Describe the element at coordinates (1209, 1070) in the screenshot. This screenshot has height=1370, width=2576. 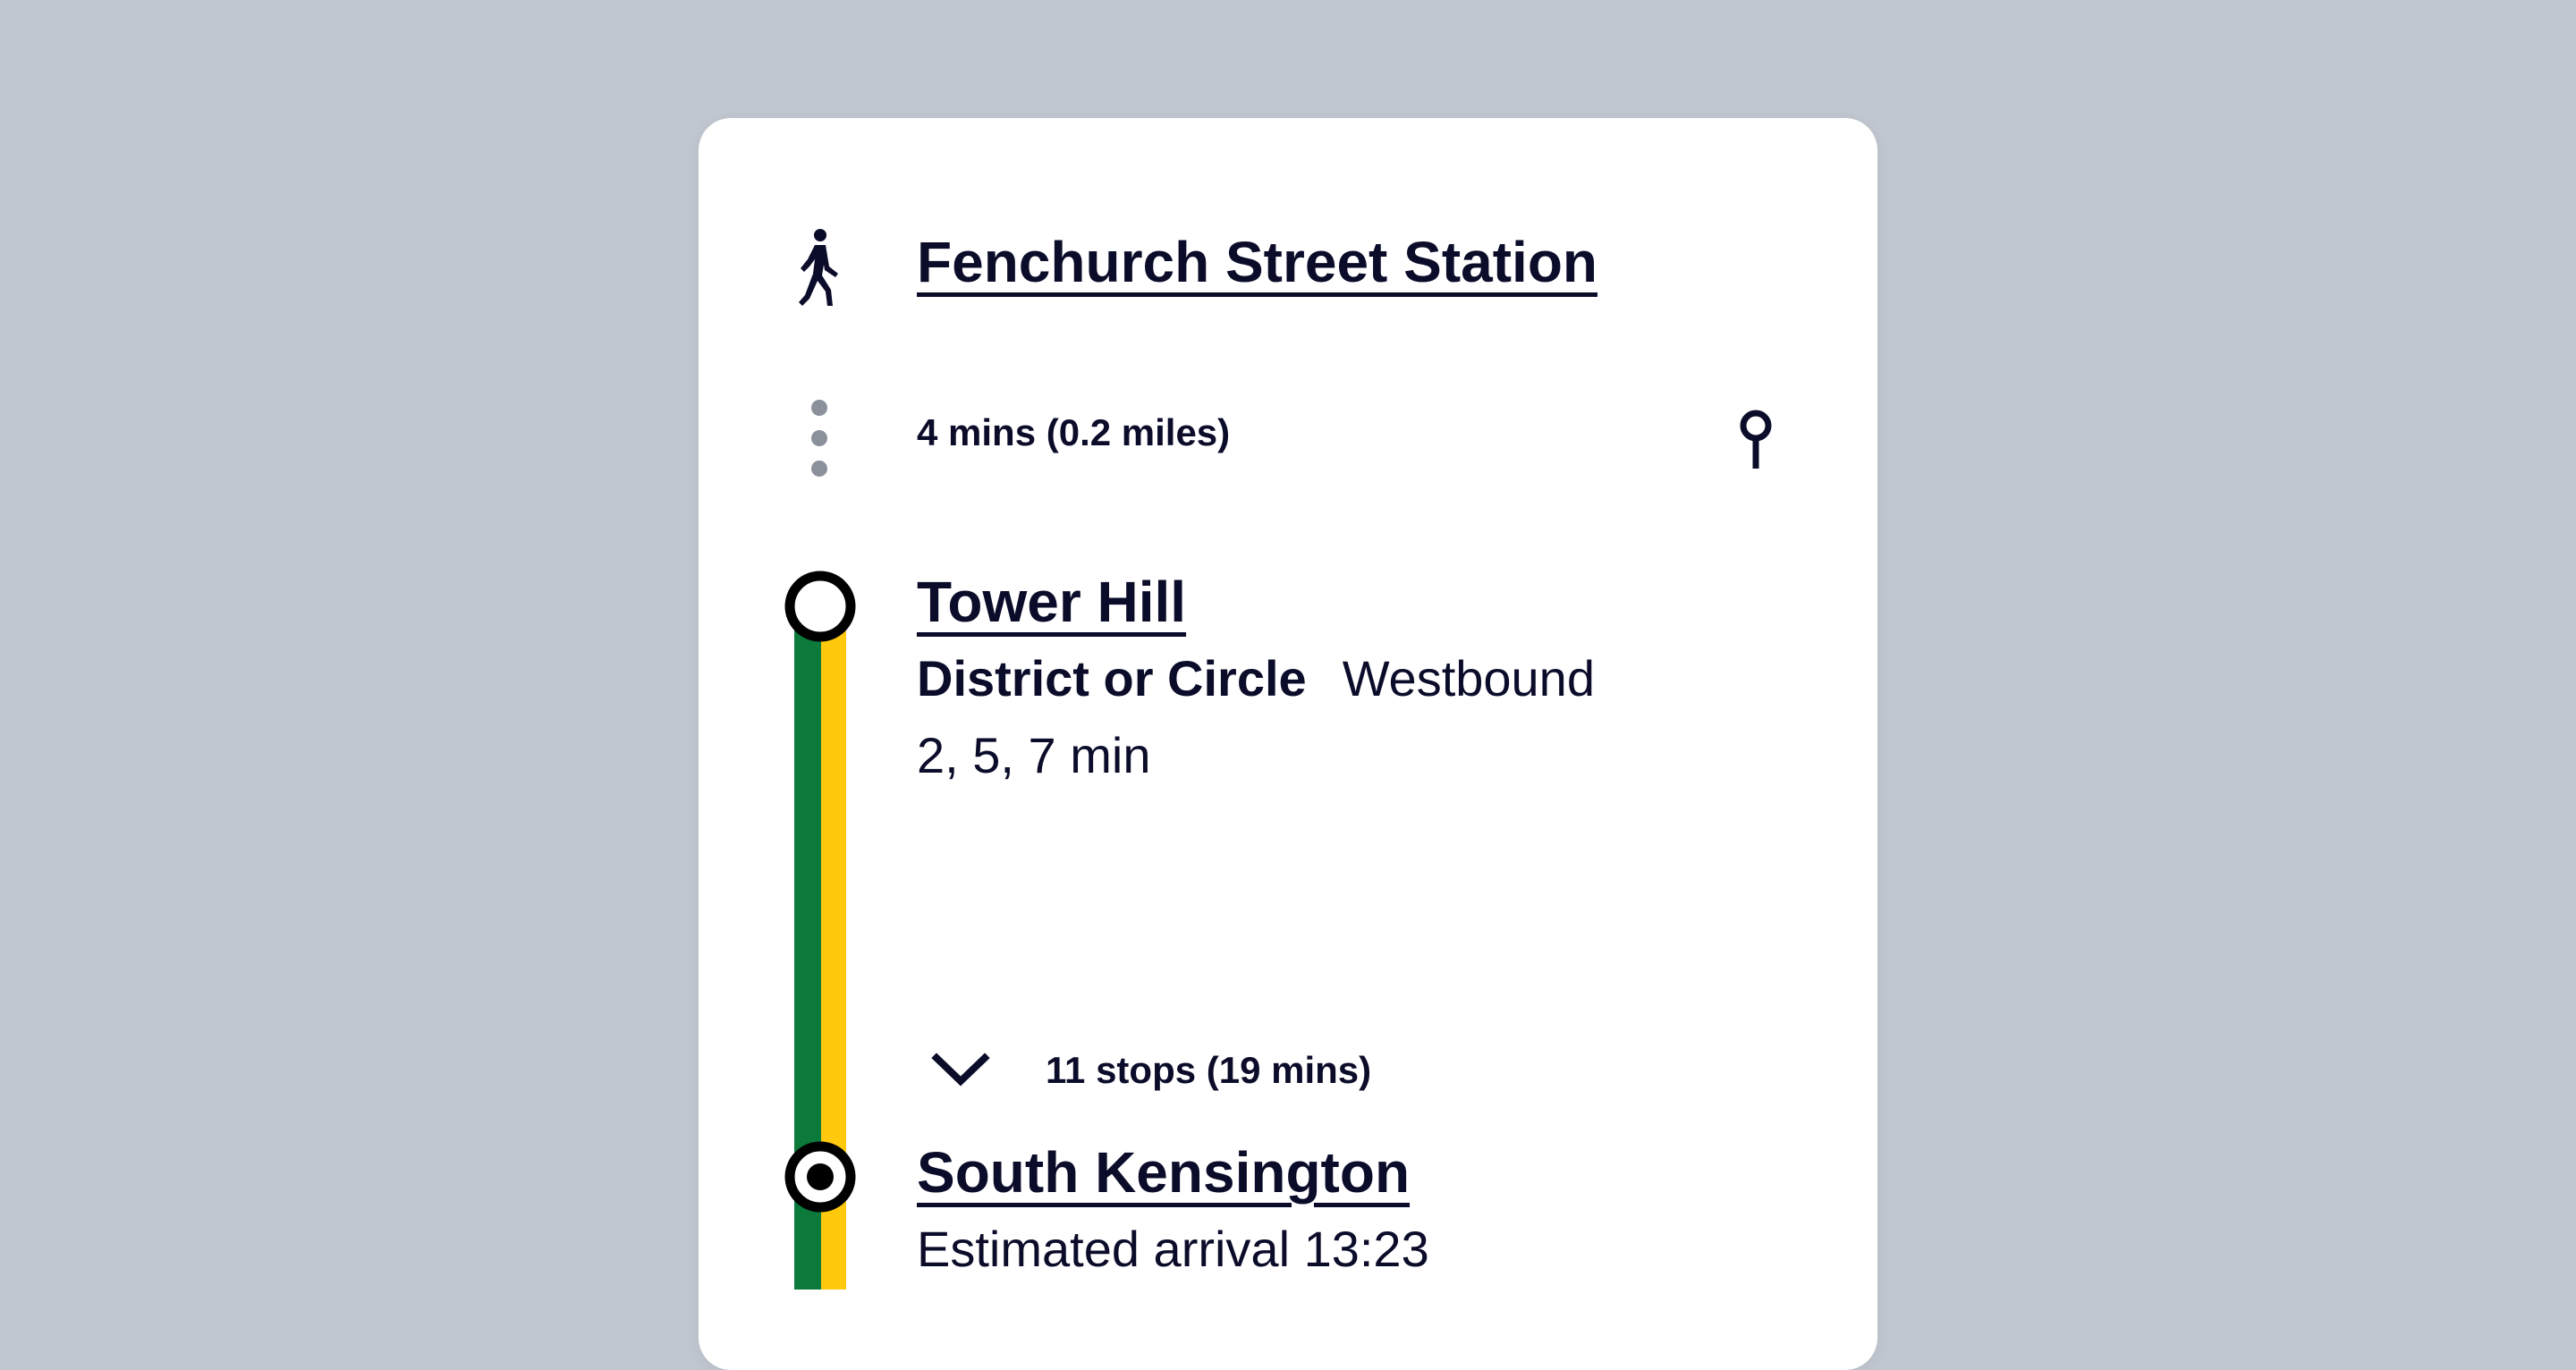
I see `stops-summary: 11 stops (19 mins)` at that location.